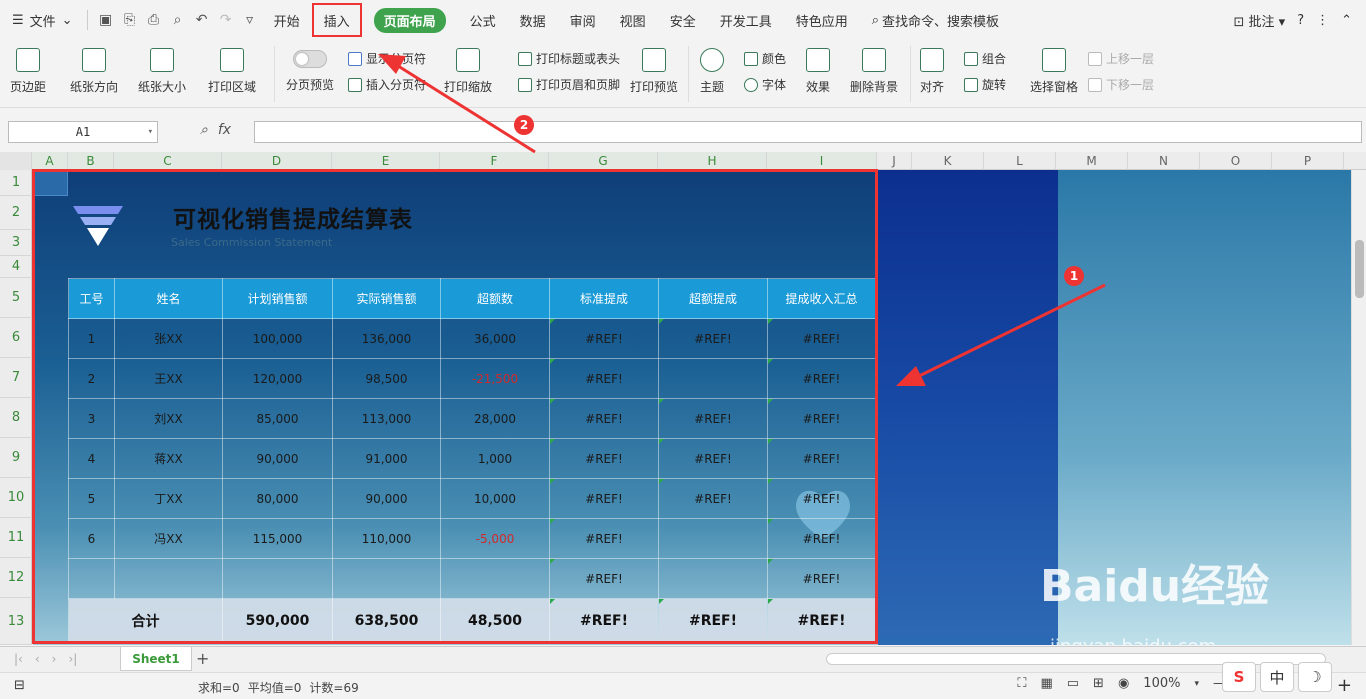  Describe the element at coordinates (16, 267) in the screenshot. I see `row-header: 4` at that location.